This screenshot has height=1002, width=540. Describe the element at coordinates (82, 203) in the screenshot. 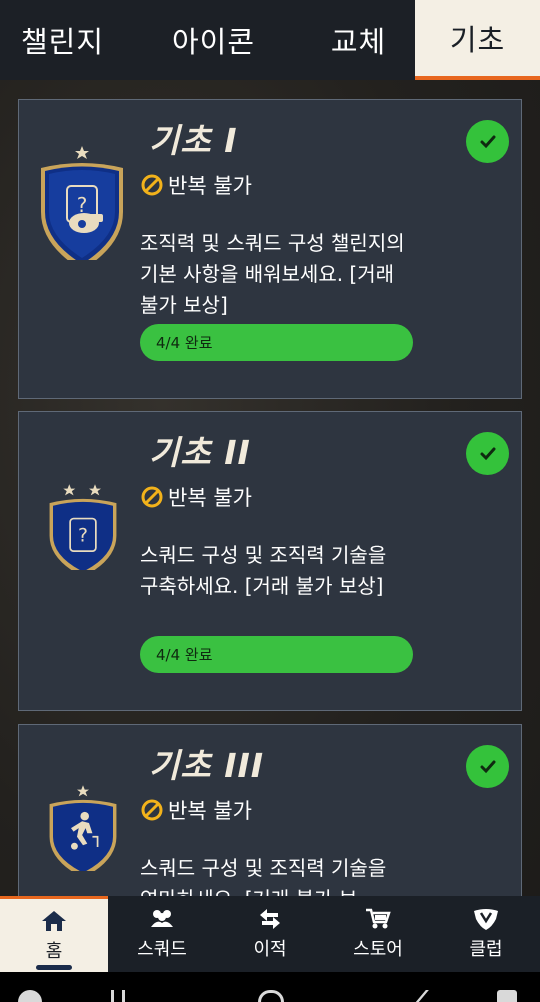

I see `badge-whistle-icon: ?` at that location.